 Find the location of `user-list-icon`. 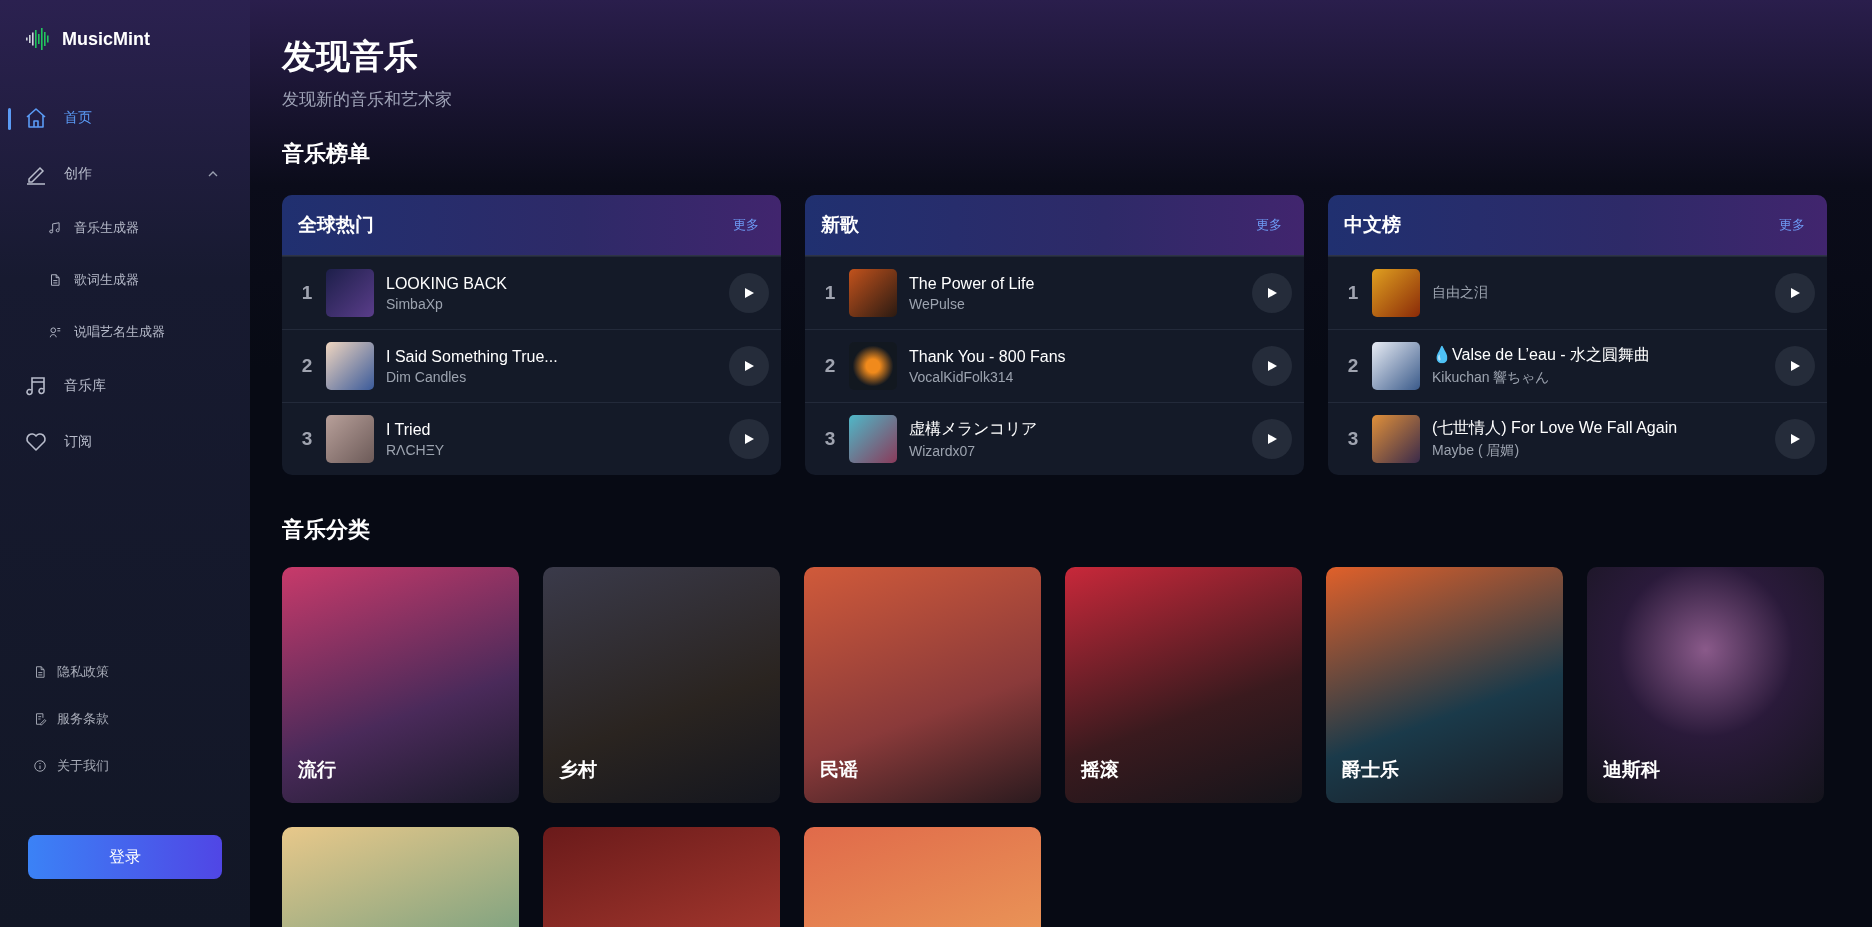

user-list-icon is located at coordinates (55, 332).